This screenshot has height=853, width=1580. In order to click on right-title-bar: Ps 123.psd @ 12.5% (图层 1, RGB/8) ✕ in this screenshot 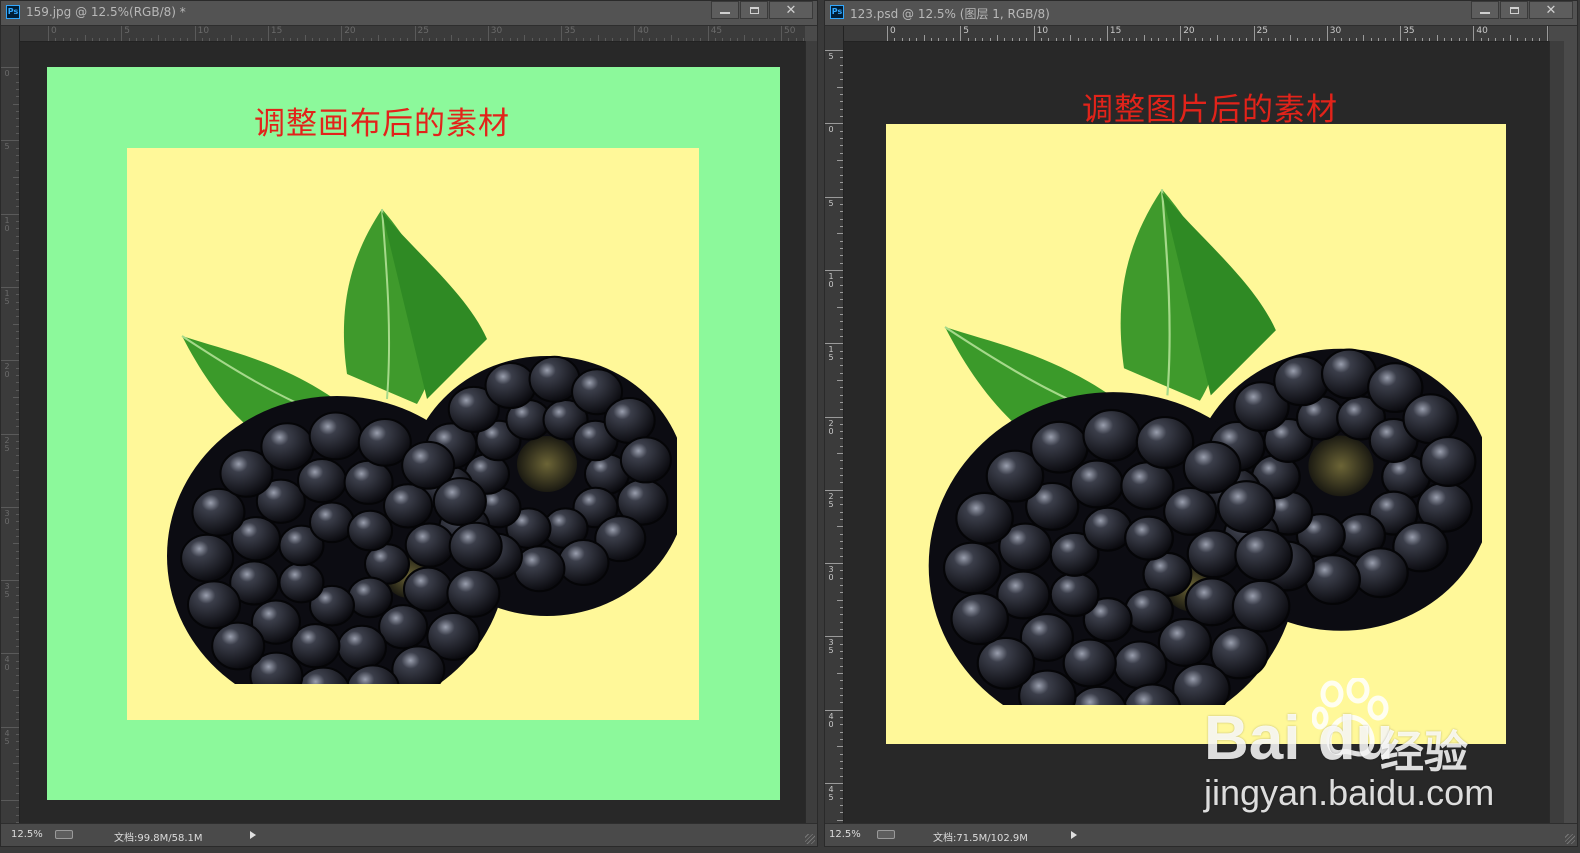, I will do `click(1201, 13)`.